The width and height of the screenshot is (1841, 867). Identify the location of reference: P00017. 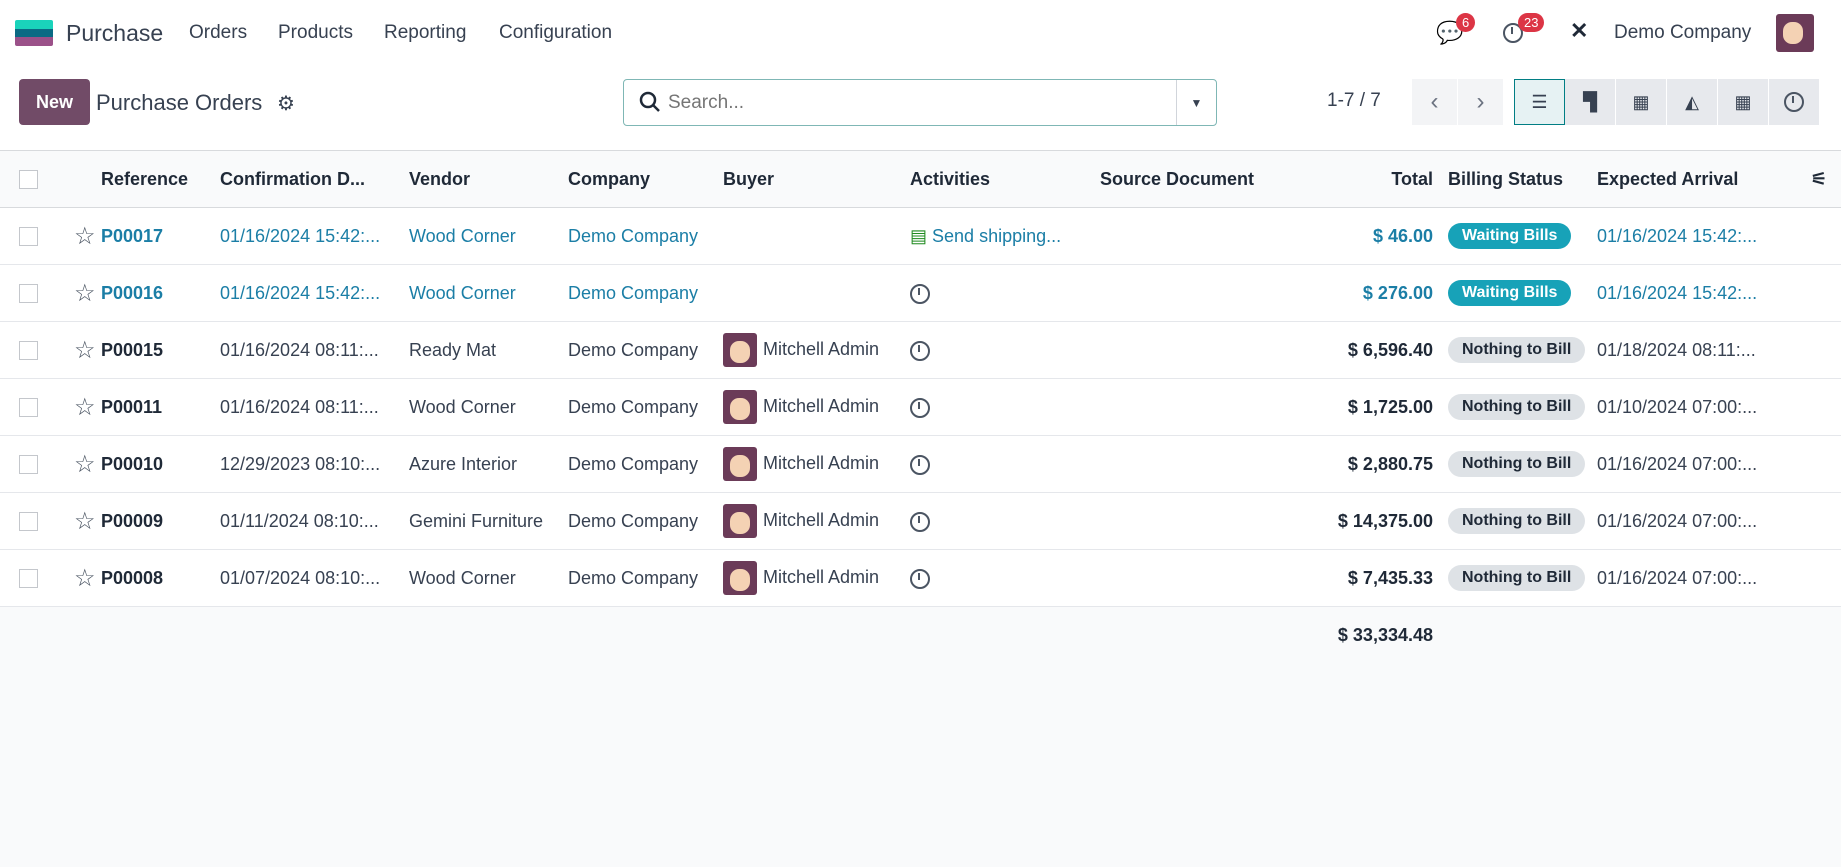
(160, 236).